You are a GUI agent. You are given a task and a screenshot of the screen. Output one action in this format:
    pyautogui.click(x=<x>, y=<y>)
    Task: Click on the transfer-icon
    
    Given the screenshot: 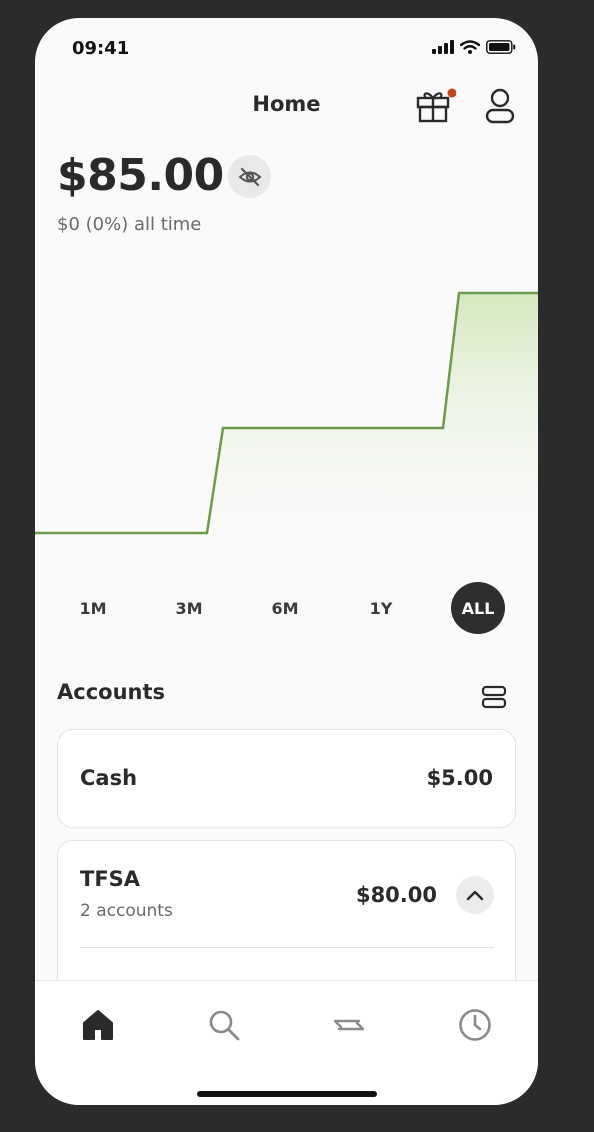 What is the action you would take?
    pyautogui.click(x=349, y=1025)
    